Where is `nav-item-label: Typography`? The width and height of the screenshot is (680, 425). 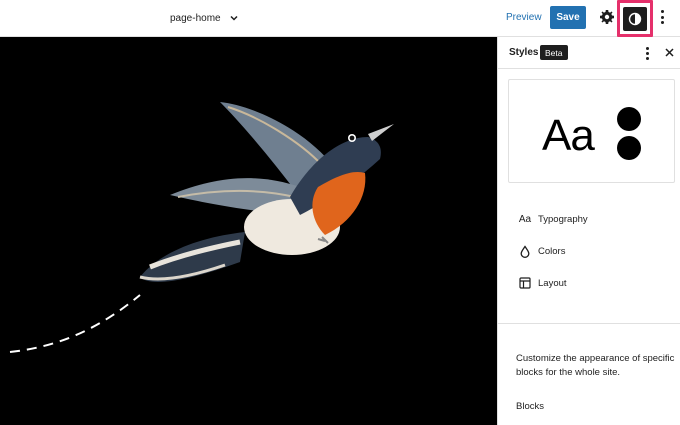
nav-item-label: Typography is located at coordinates (563, 219).